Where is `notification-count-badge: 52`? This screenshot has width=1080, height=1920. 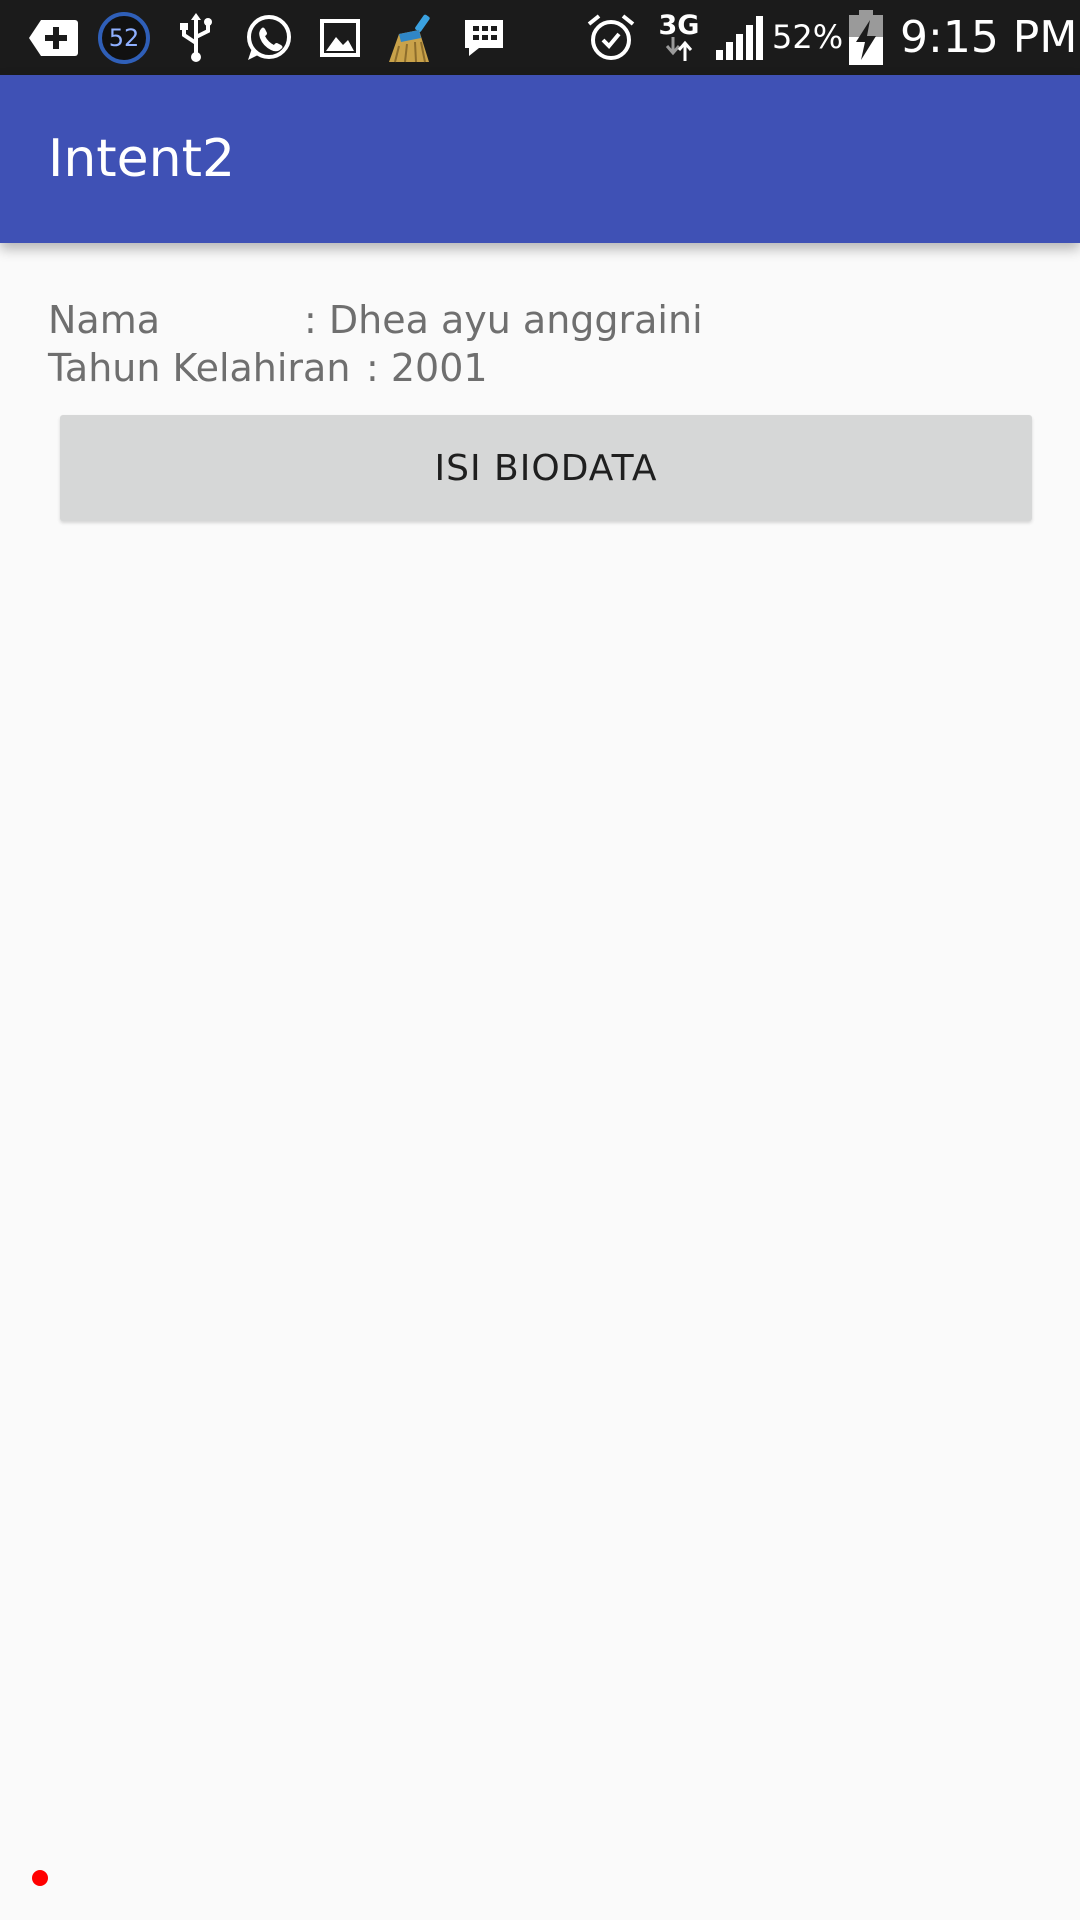 notification-count-badge: 52 is located at coordinates (124, 38).